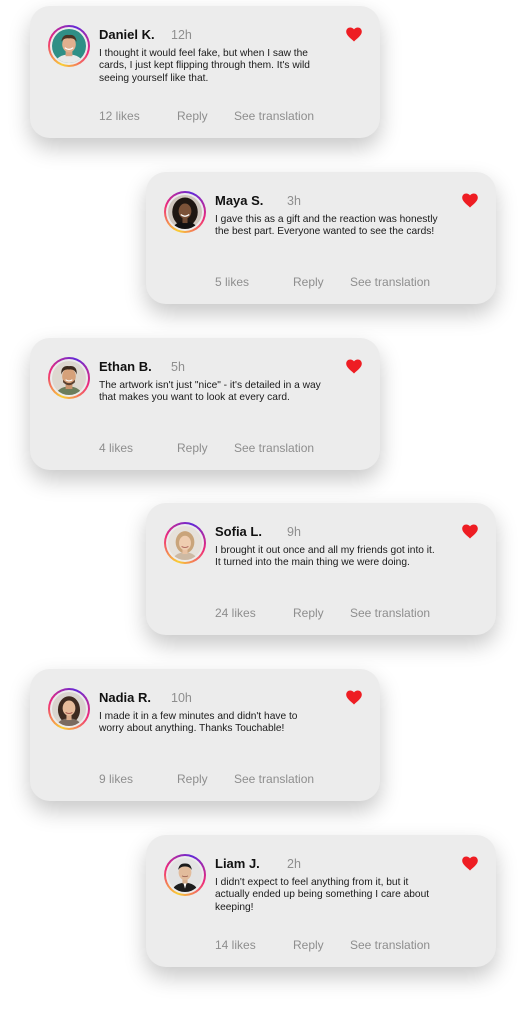  I want to click on comment-author: Ethan B., so click(125, 366).